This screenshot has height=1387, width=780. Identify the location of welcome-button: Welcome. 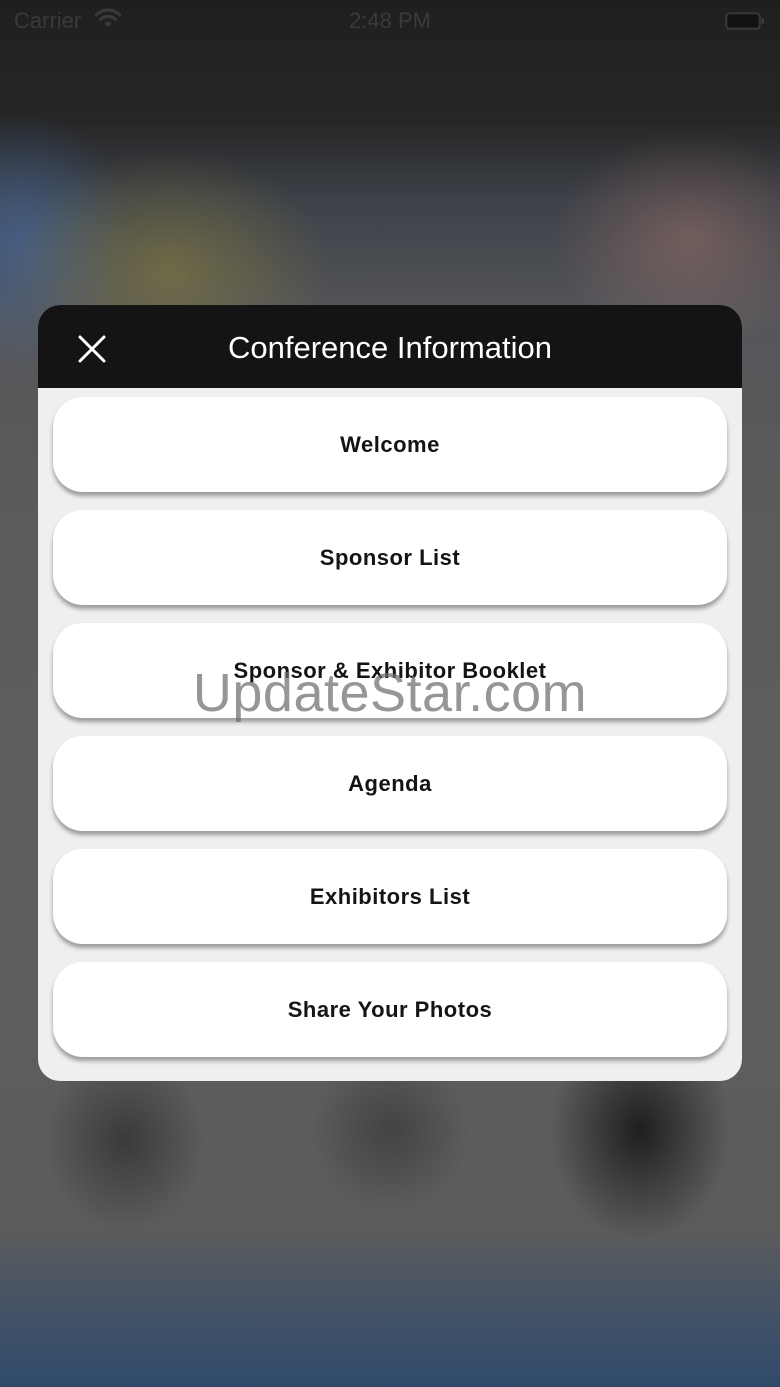
(390, 444).